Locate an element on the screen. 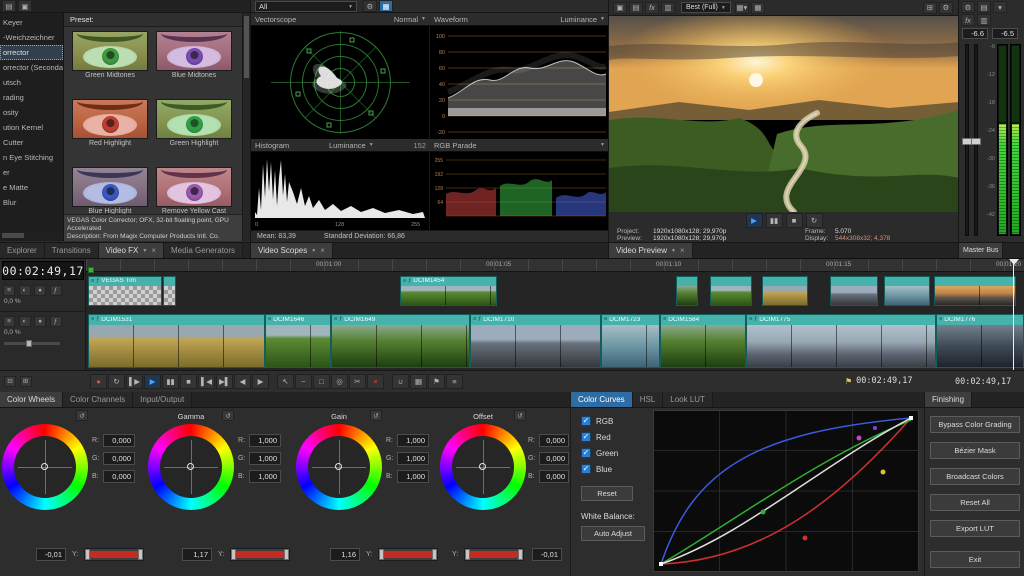 The width and height of the screenshot is (1024, 576). preset-thumbnail: Blue Midtones is located at coordinates (194, 55).